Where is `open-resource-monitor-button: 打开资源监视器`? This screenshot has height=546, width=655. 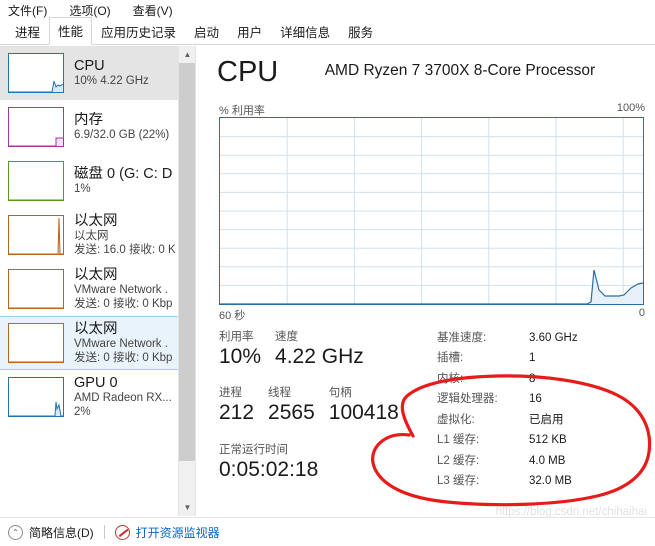
open-resource-monitor-button: 打开资源监视器 is located at coordinates (167, 532).